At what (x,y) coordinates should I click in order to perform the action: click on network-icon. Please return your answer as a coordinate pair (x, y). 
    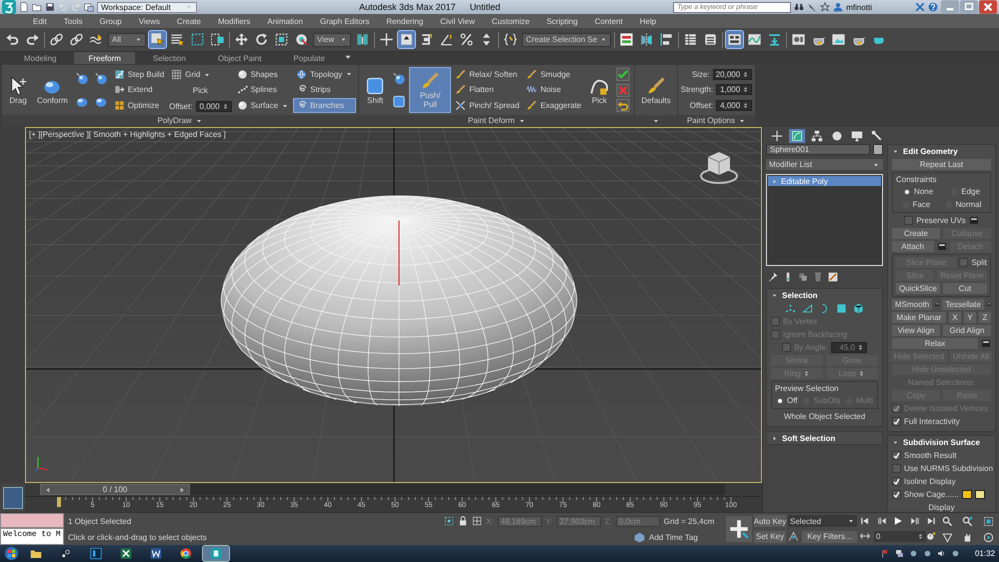
    Looking at the image, I should click on (899, 553).